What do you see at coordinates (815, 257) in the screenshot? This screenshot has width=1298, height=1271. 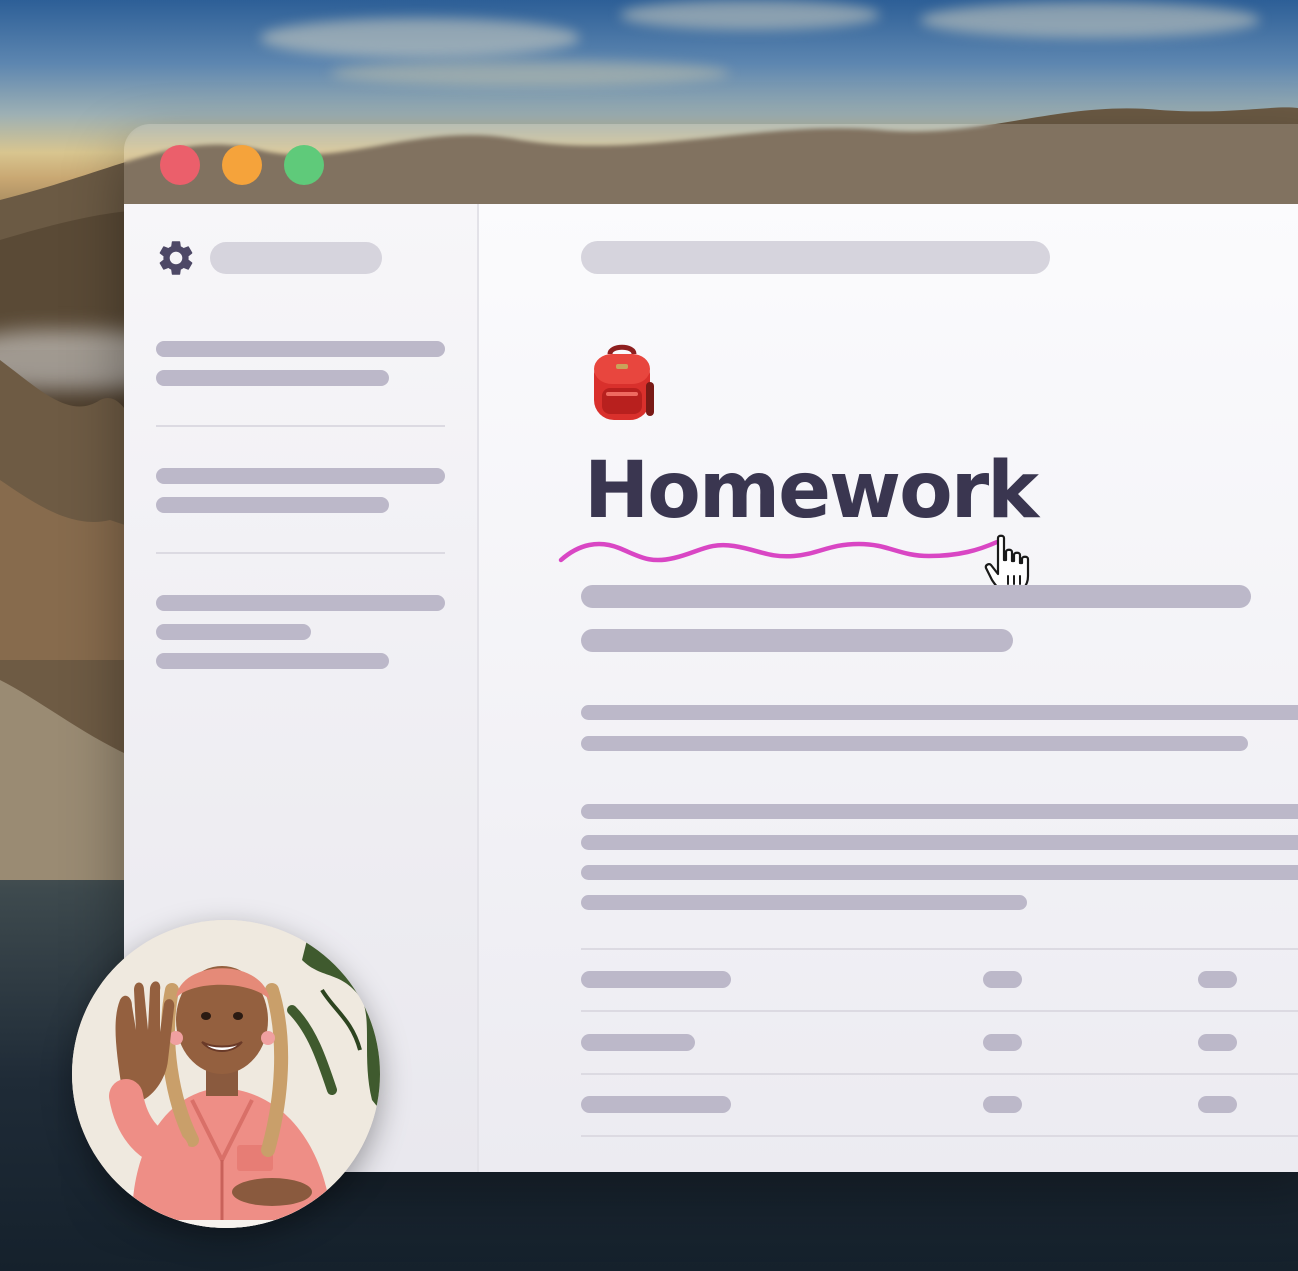 I see `document-breadcrumb-placeholder` at bounding box center [815, 257].